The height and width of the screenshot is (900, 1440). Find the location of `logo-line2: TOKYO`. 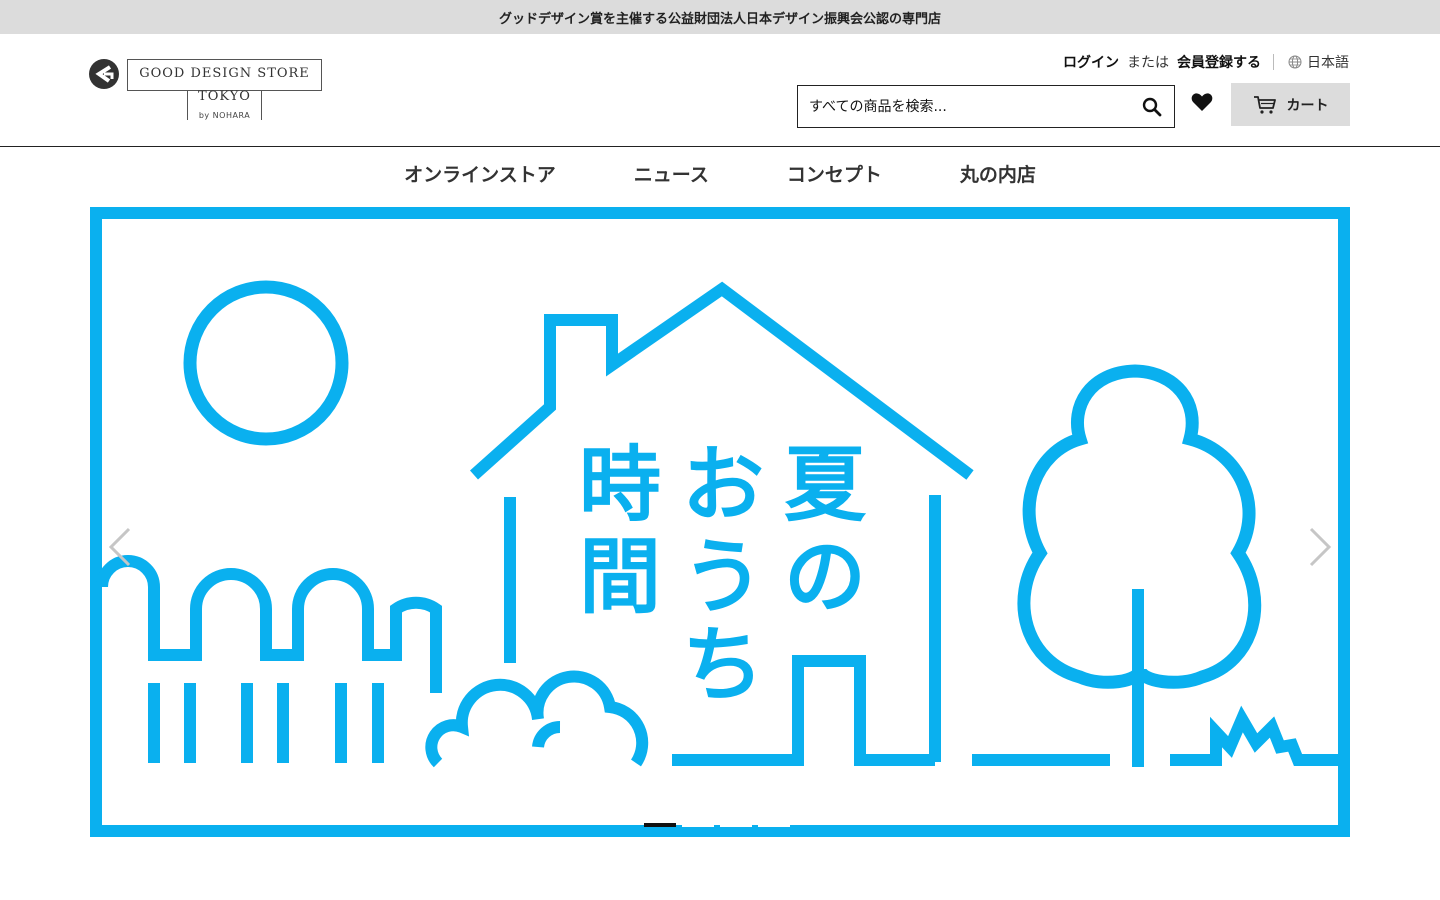

logo-line2: TOKYO is located at coordinates (224, 96).